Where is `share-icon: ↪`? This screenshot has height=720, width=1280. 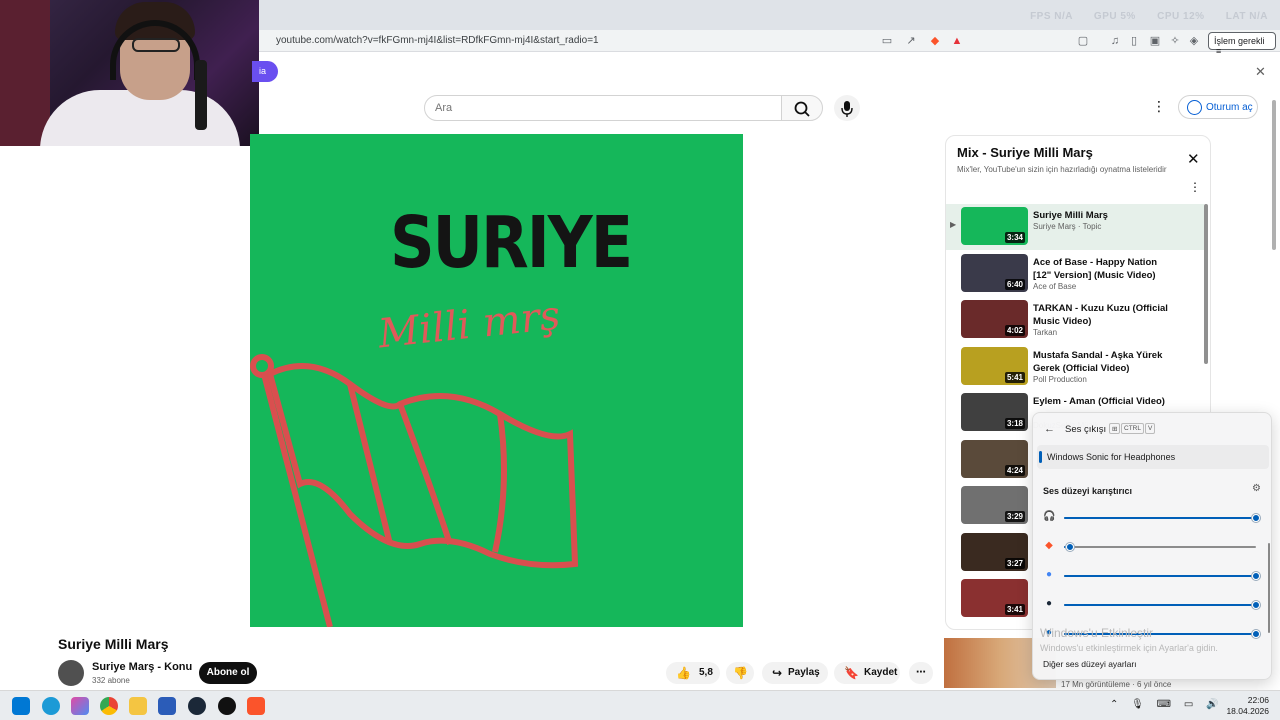 share-icon: ↪ is located at coordinates (777, 673).